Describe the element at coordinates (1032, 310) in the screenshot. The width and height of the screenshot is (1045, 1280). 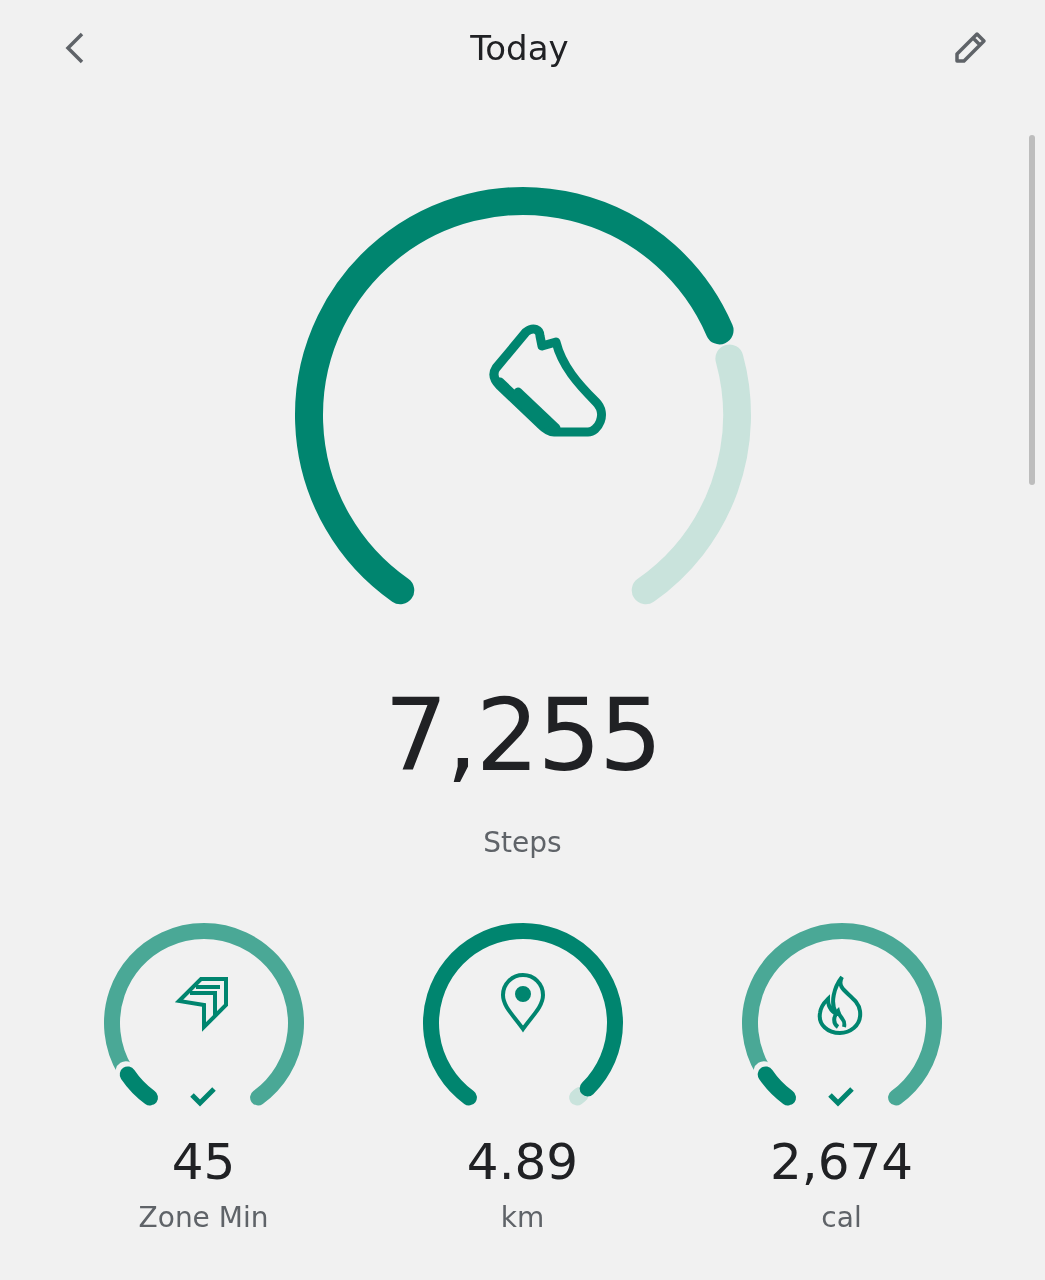
I see `scrollbar` at that location.